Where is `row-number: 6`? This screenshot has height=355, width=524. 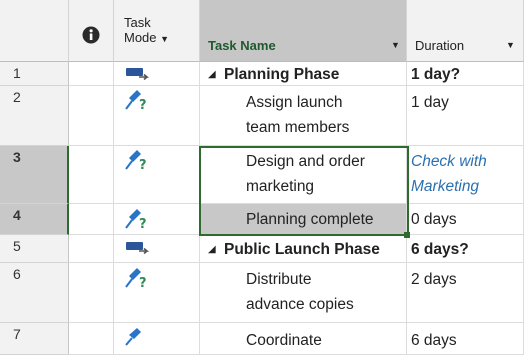
row-number: 6 is located at coordinates (17, 274).